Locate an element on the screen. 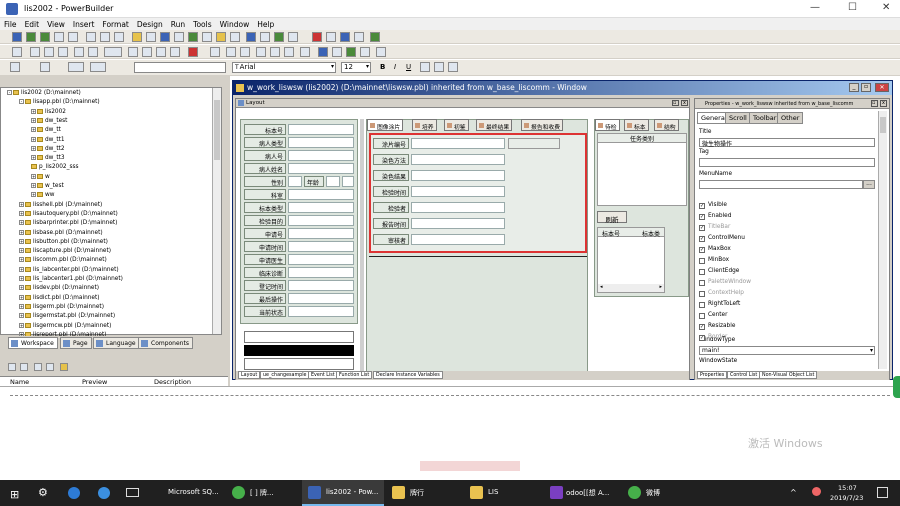 This screenshot has height=506, width=900. find-icon is located at coordinates (261, 52).